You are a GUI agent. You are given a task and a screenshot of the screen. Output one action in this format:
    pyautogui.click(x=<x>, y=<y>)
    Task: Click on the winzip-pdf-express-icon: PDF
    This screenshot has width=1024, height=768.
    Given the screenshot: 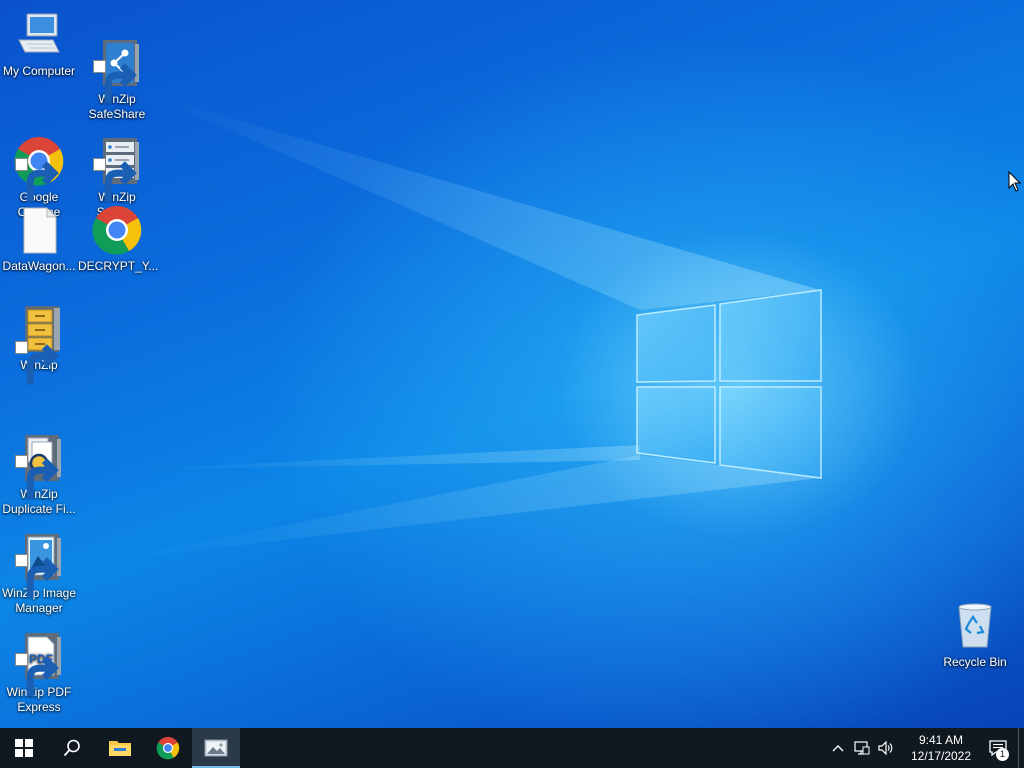 What is the action you would take?
    pyautogui.click(x=39, y=656)
    